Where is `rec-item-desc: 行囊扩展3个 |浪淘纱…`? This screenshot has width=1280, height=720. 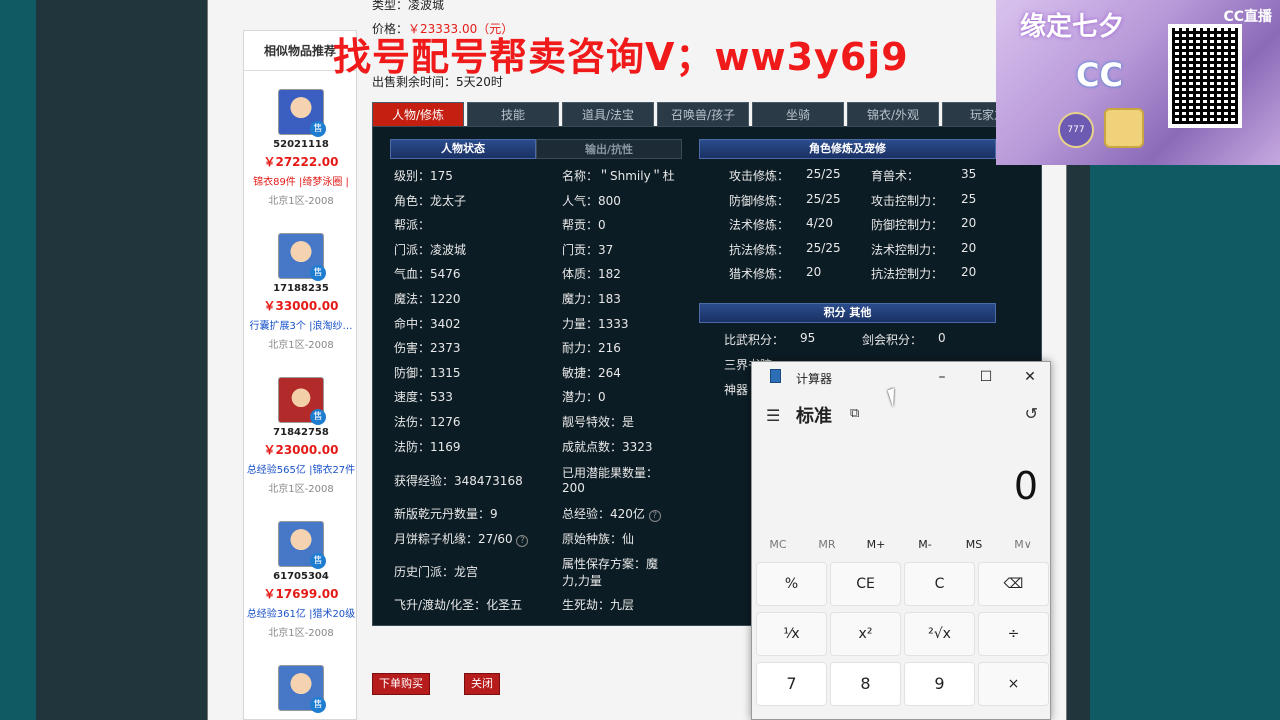
rec-item-desc: 行囊扩展3个 |浪淘纱… is located at coordinates (301, 324).